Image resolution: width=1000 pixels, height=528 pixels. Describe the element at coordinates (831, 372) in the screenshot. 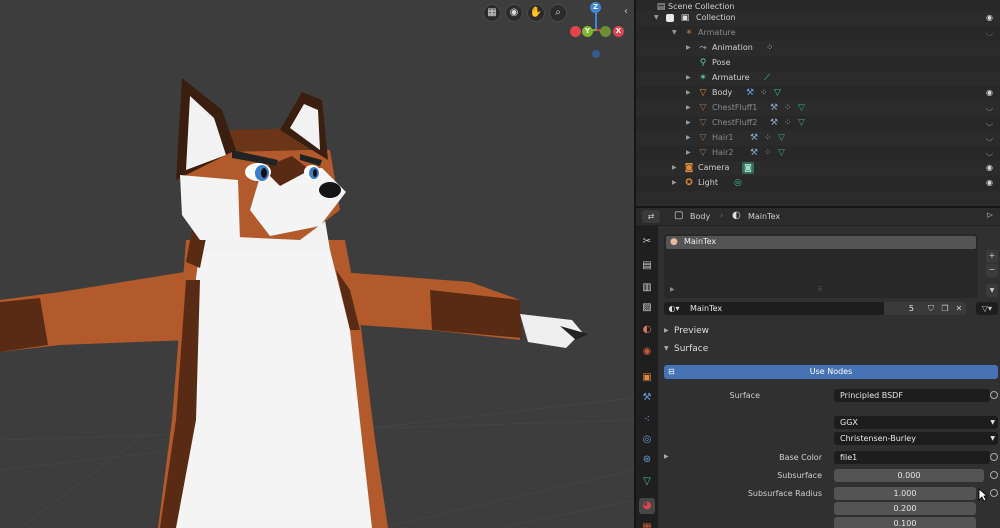

I see `use-nodes-button: ⊟ Use Nodes` at that location.